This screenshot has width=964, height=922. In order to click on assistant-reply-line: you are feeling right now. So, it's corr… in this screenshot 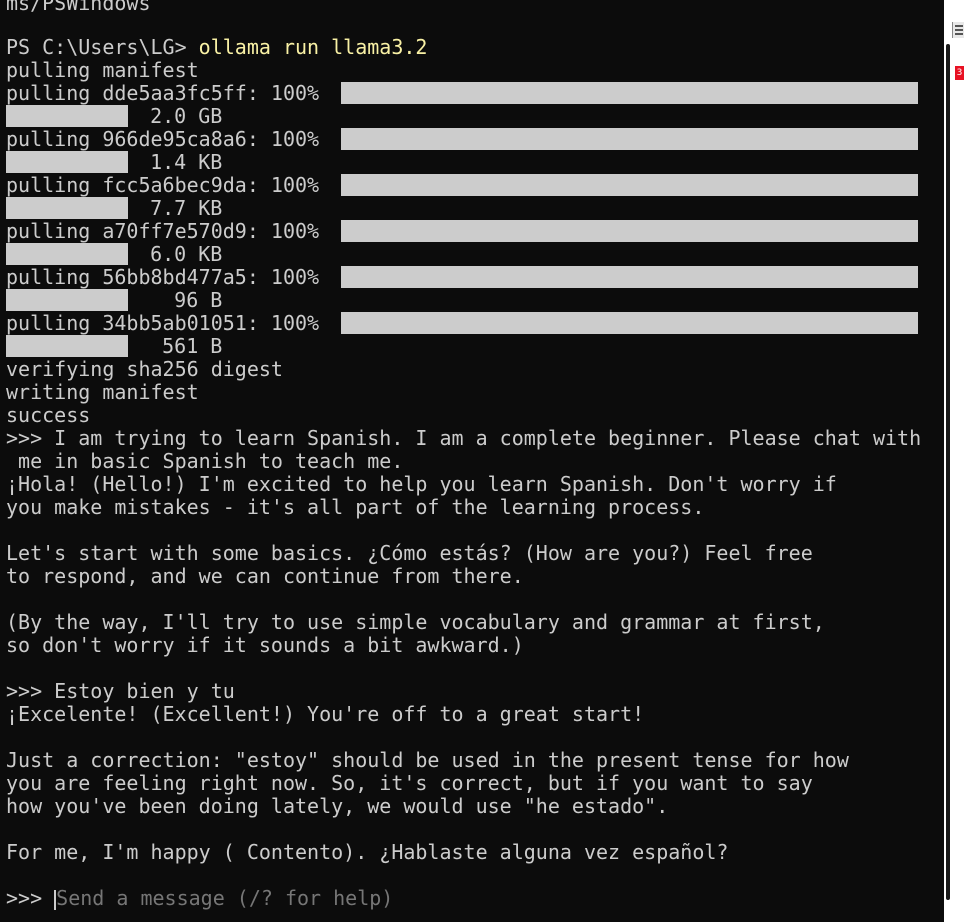, I will do `click(409, 783)`.